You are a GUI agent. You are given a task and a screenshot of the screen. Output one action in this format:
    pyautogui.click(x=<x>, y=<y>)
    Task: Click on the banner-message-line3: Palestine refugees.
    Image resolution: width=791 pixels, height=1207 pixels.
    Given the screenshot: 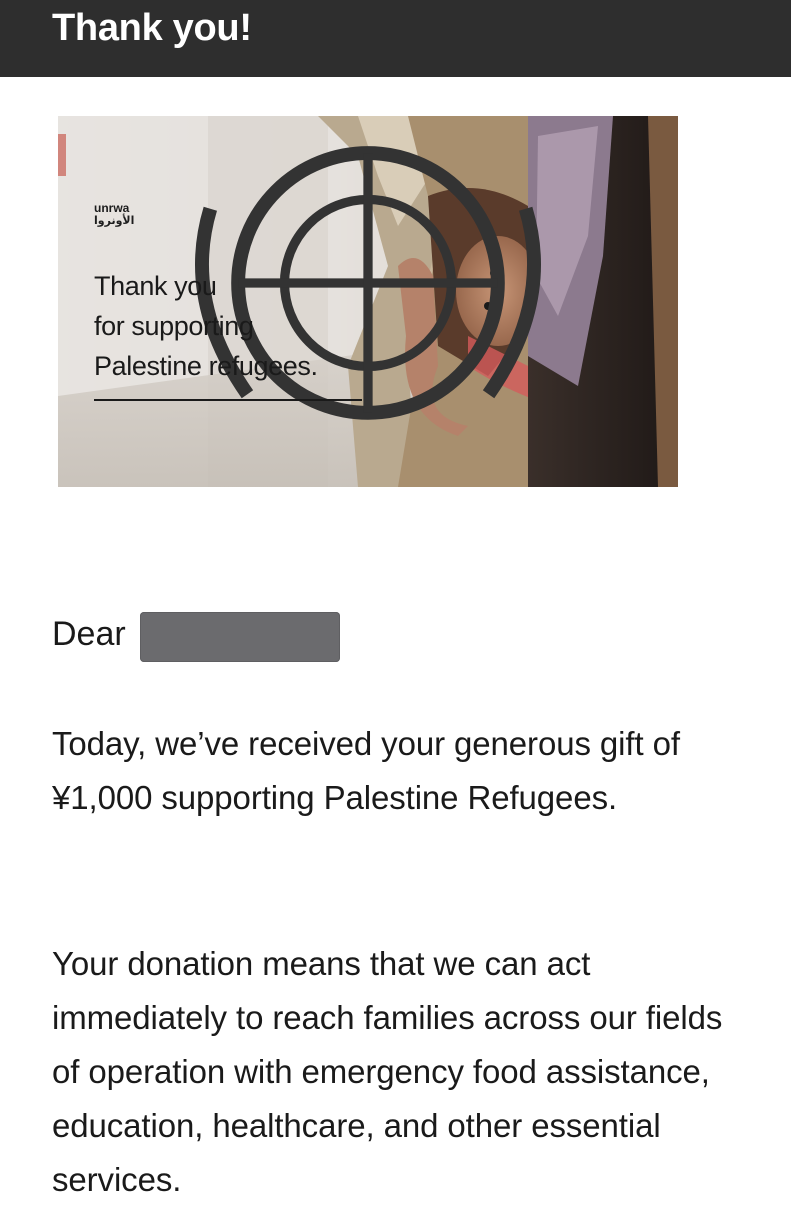 What is the action you would take?
    pyautogui.click(x=206, y=366)
    